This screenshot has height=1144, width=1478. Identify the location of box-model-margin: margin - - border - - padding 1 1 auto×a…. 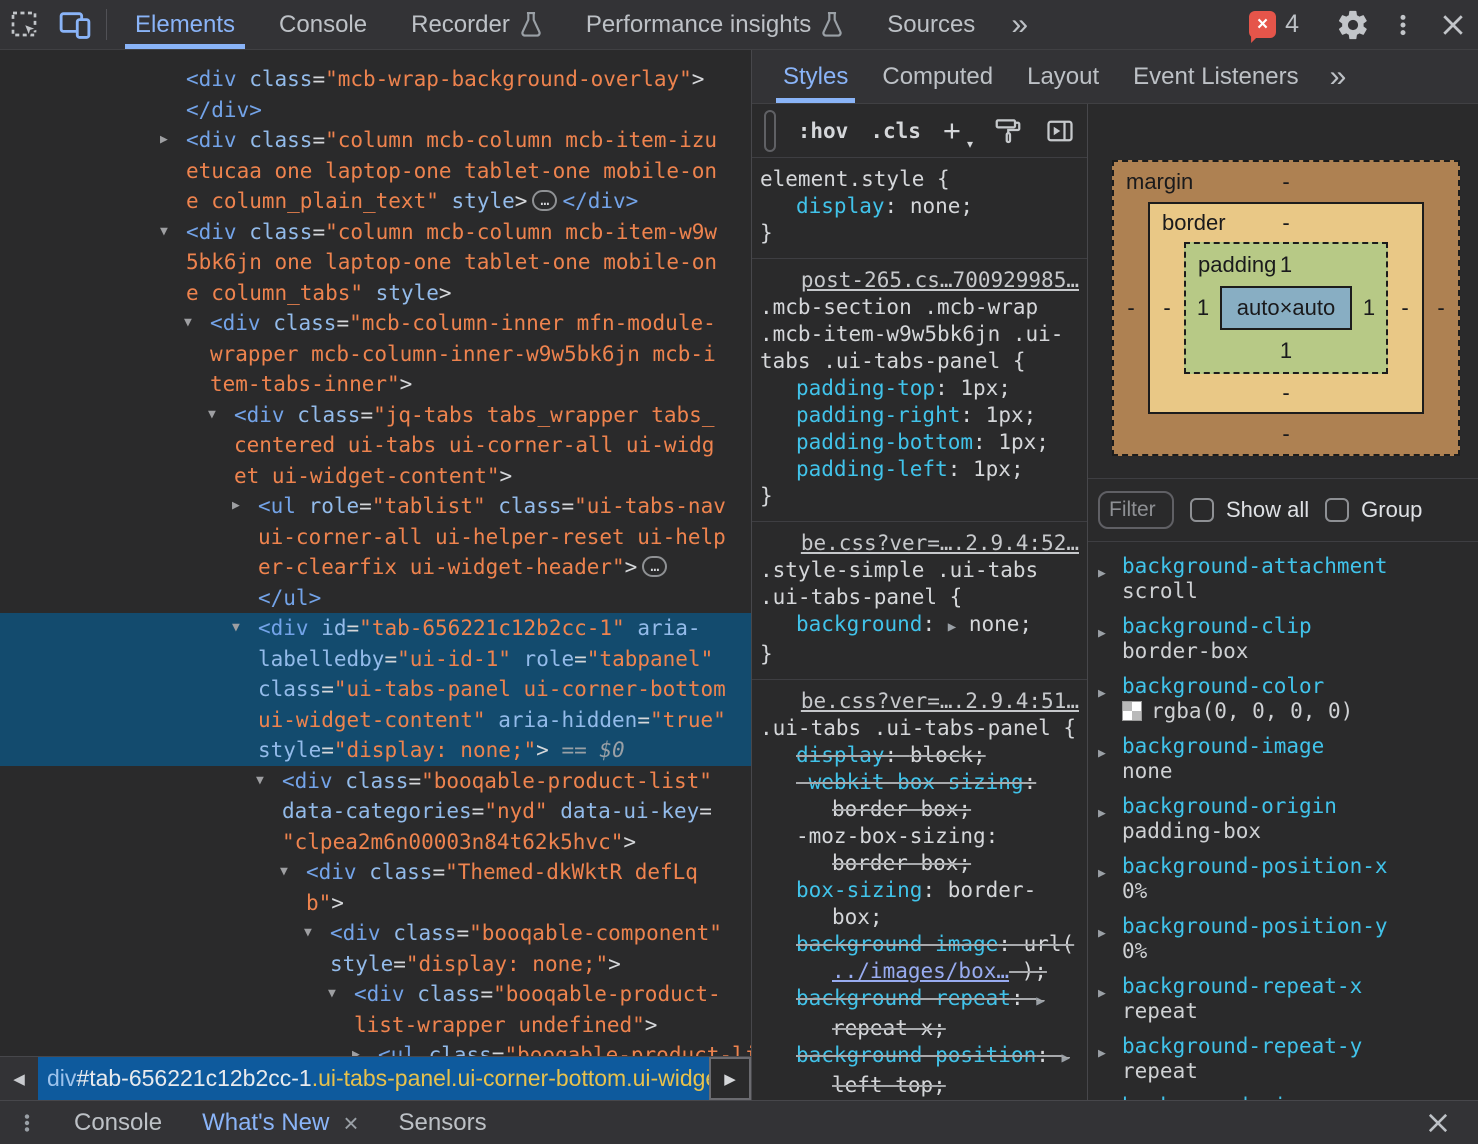
(1286, 308).